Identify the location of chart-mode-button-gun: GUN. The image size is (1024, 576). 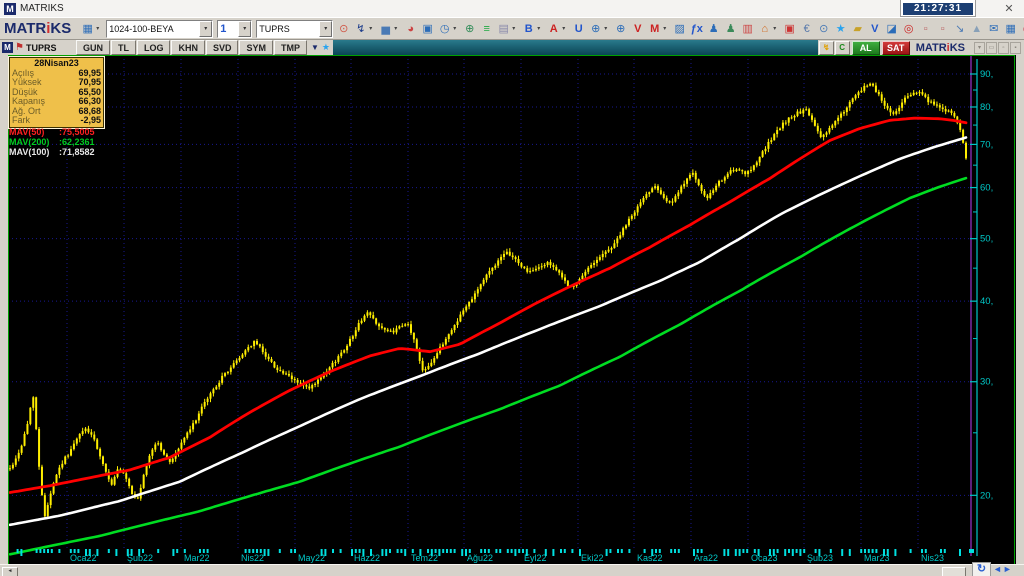
(92, 47).